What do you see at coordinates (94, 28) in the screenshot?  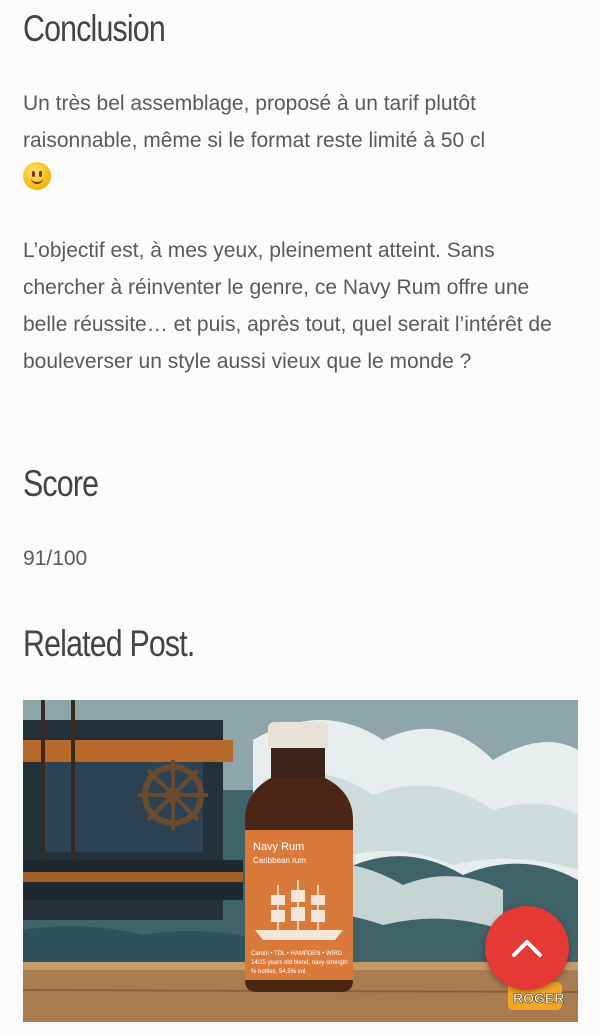 I see `conclusion-heading: Conclusion` at bounding box center [94, 28].